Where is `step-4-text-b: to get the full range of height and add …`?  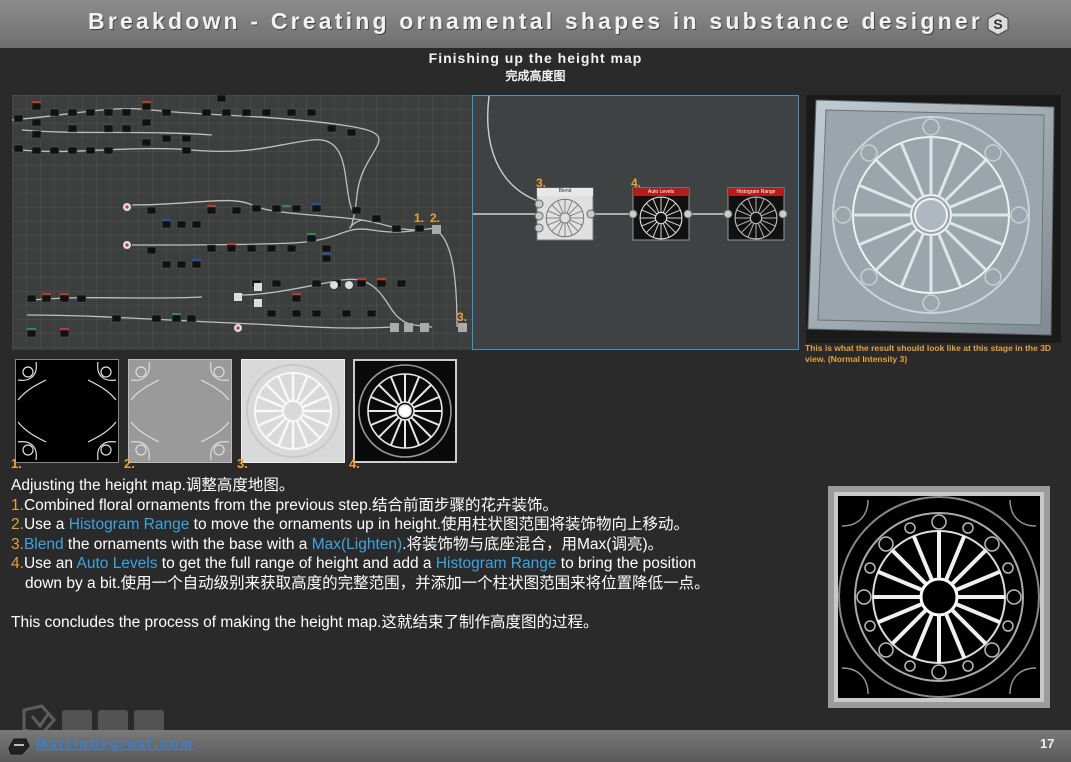
step-4-text-b: to get the full range of height and add … is located at coordinates (296, 563).